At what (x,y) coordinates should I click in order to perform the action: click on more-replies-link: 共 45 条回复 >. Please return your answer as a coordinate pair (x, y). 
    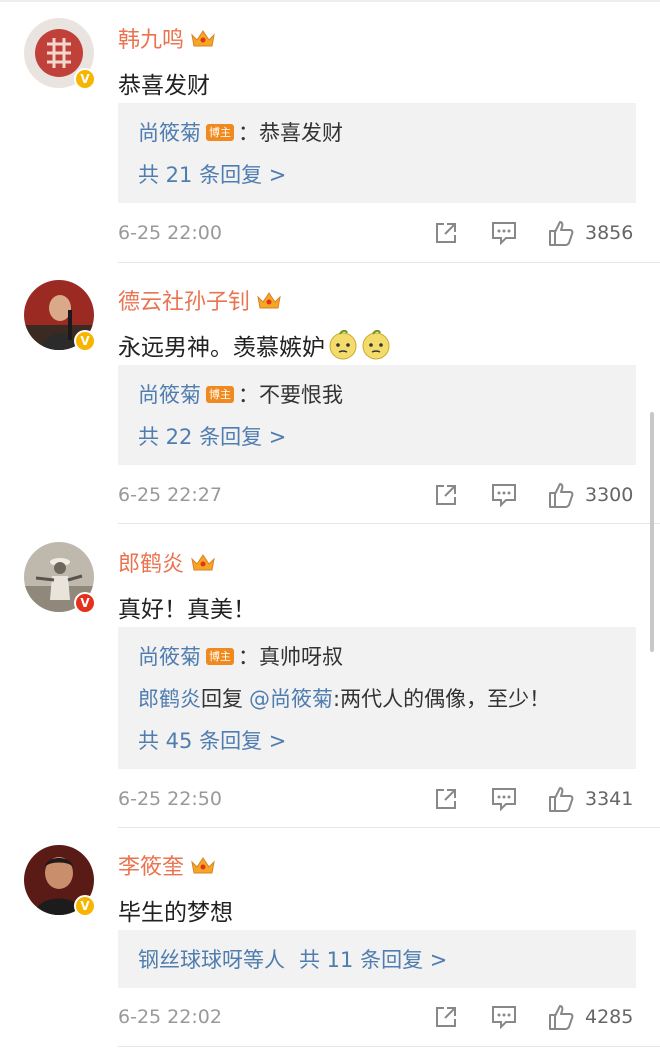
    Looking at the image, I should click on (212, 740).